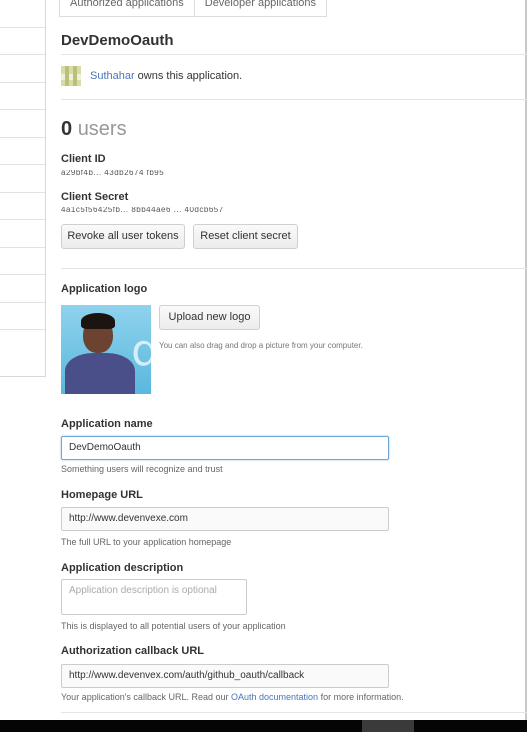 This screenshot has width=527, height=732. Describe the element at coordinates (261, 8) in the screenshot. I see `tab-developer-applications: Developer applications` at that location.